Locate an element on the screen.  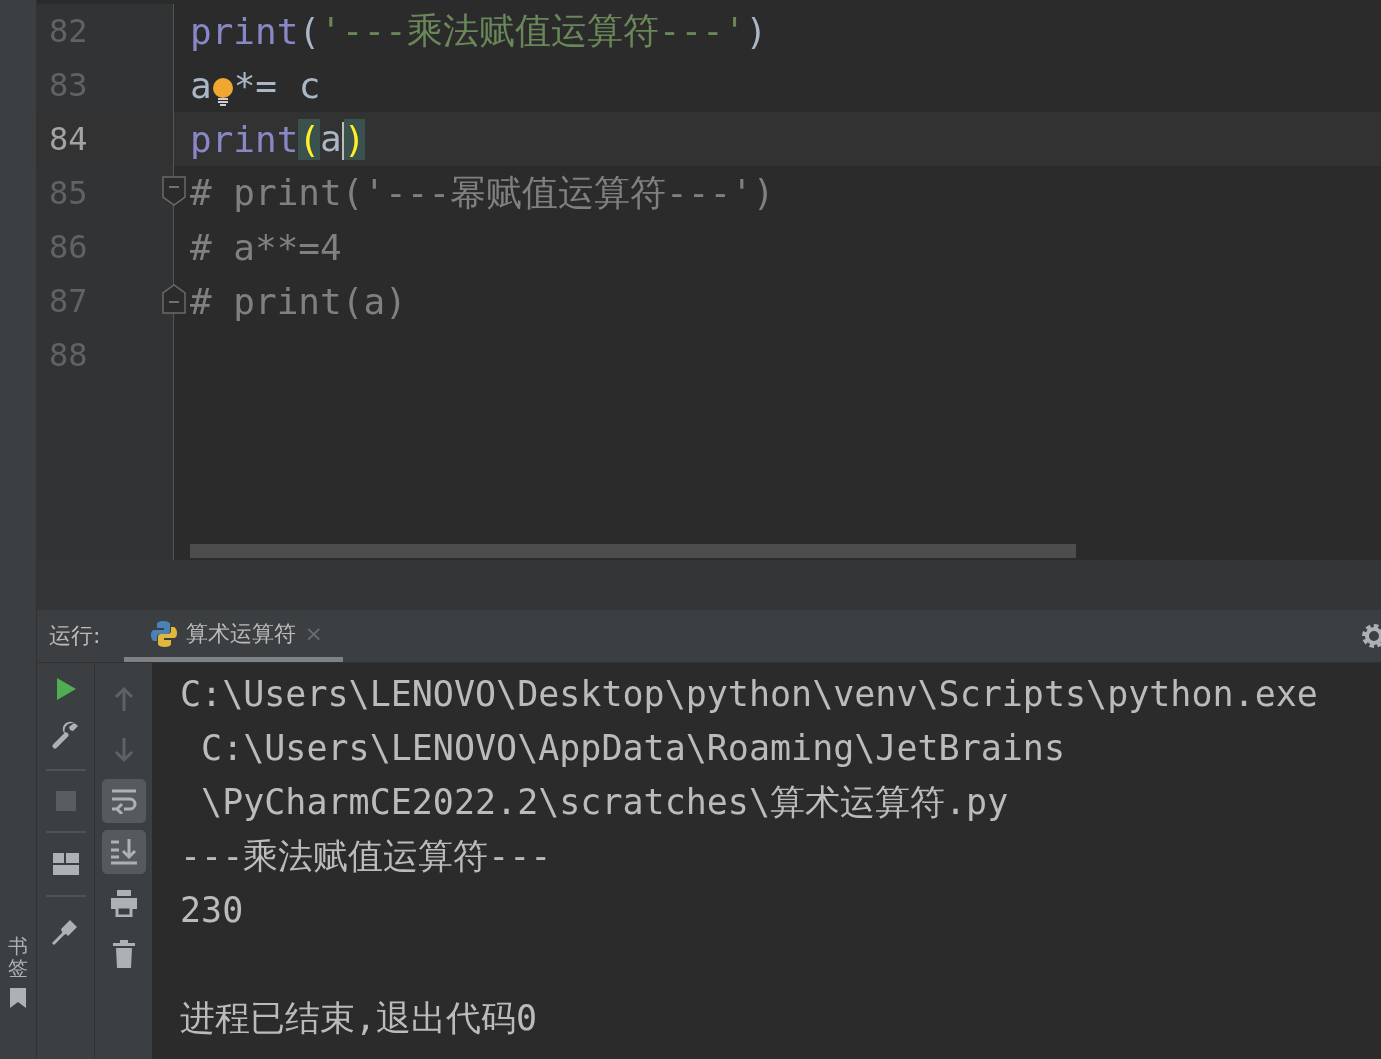
down-arrow-icon is located at coordinates (123, 750).